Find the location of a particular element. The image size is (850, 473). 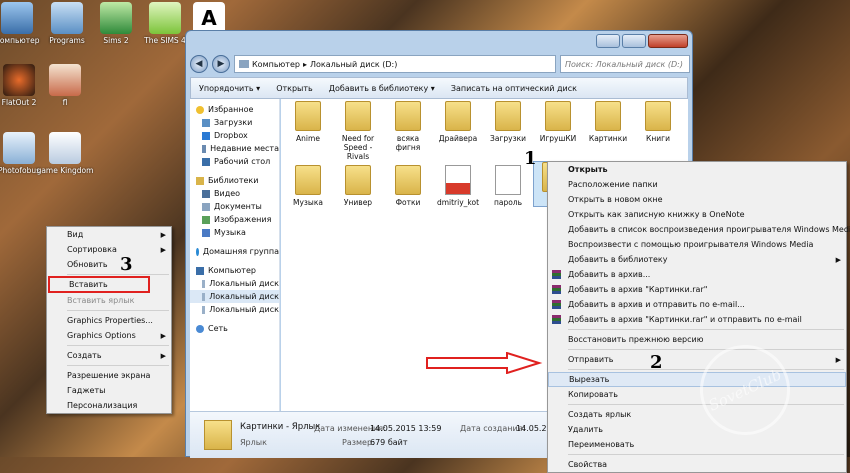

sidebar-homegroup: Домашняя группа is located at coordinates (234, 251).